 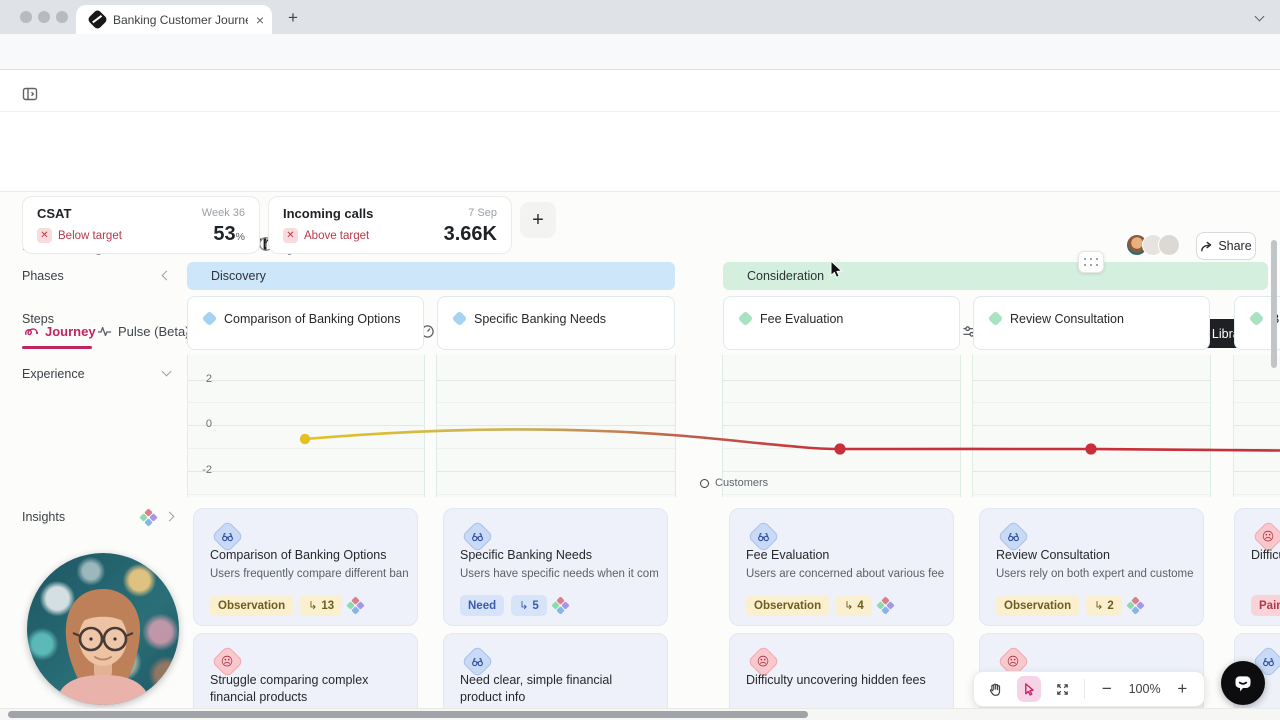 I want to click on presenter-person, so click(x=103, y=647).